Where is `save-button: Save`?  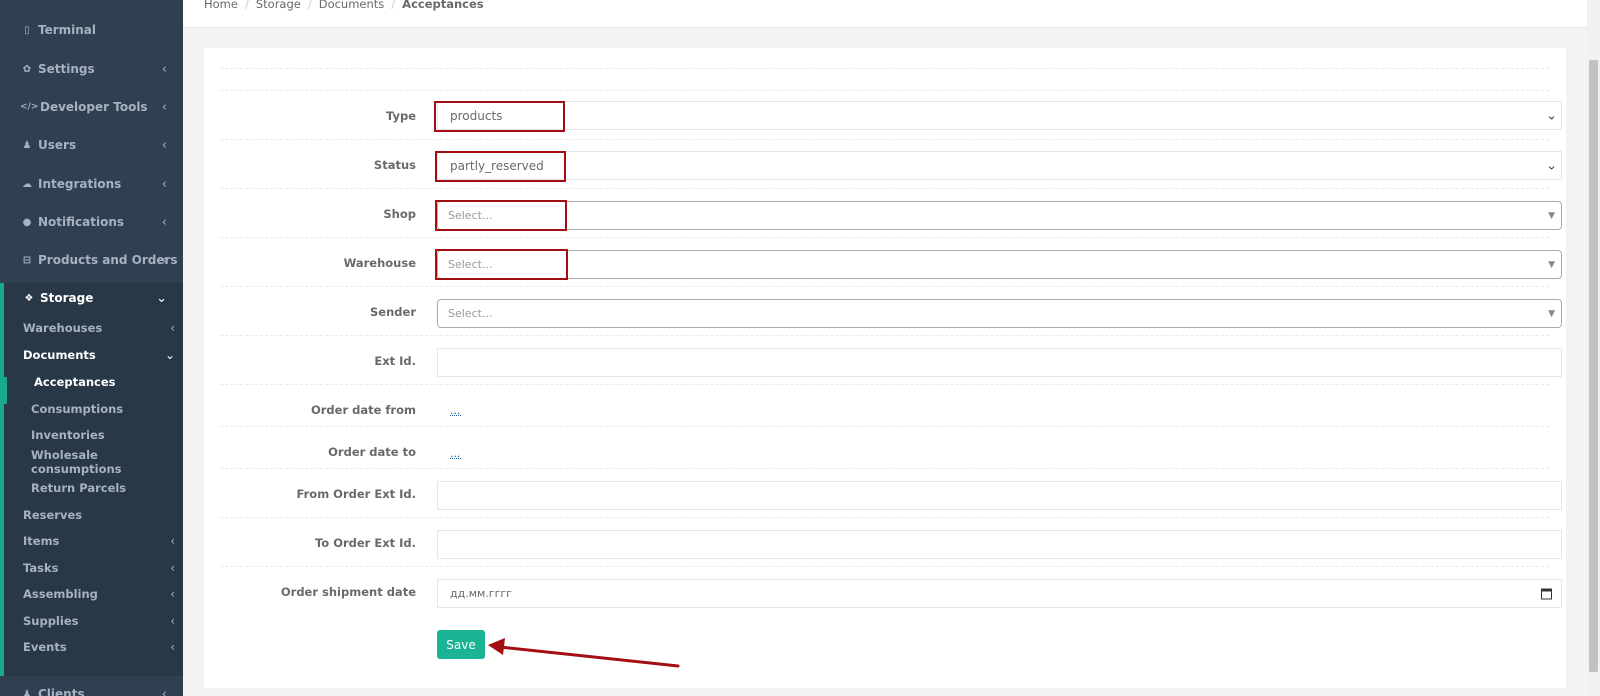 save-button: Save is located at coordinates (461, 644).